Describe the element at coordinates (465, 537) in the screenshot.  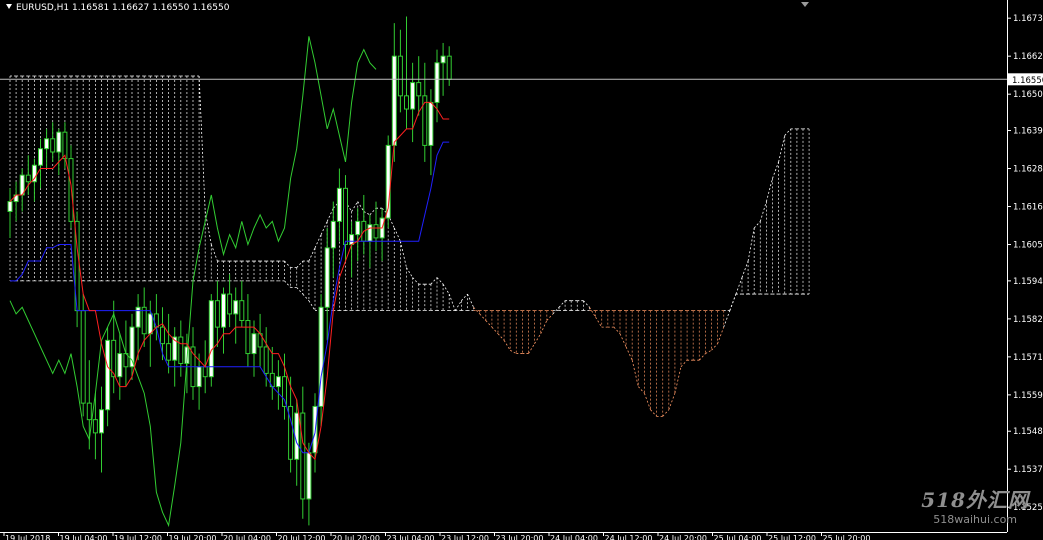
I see `x-tick-label: 23 Jul 12:00` at that location.